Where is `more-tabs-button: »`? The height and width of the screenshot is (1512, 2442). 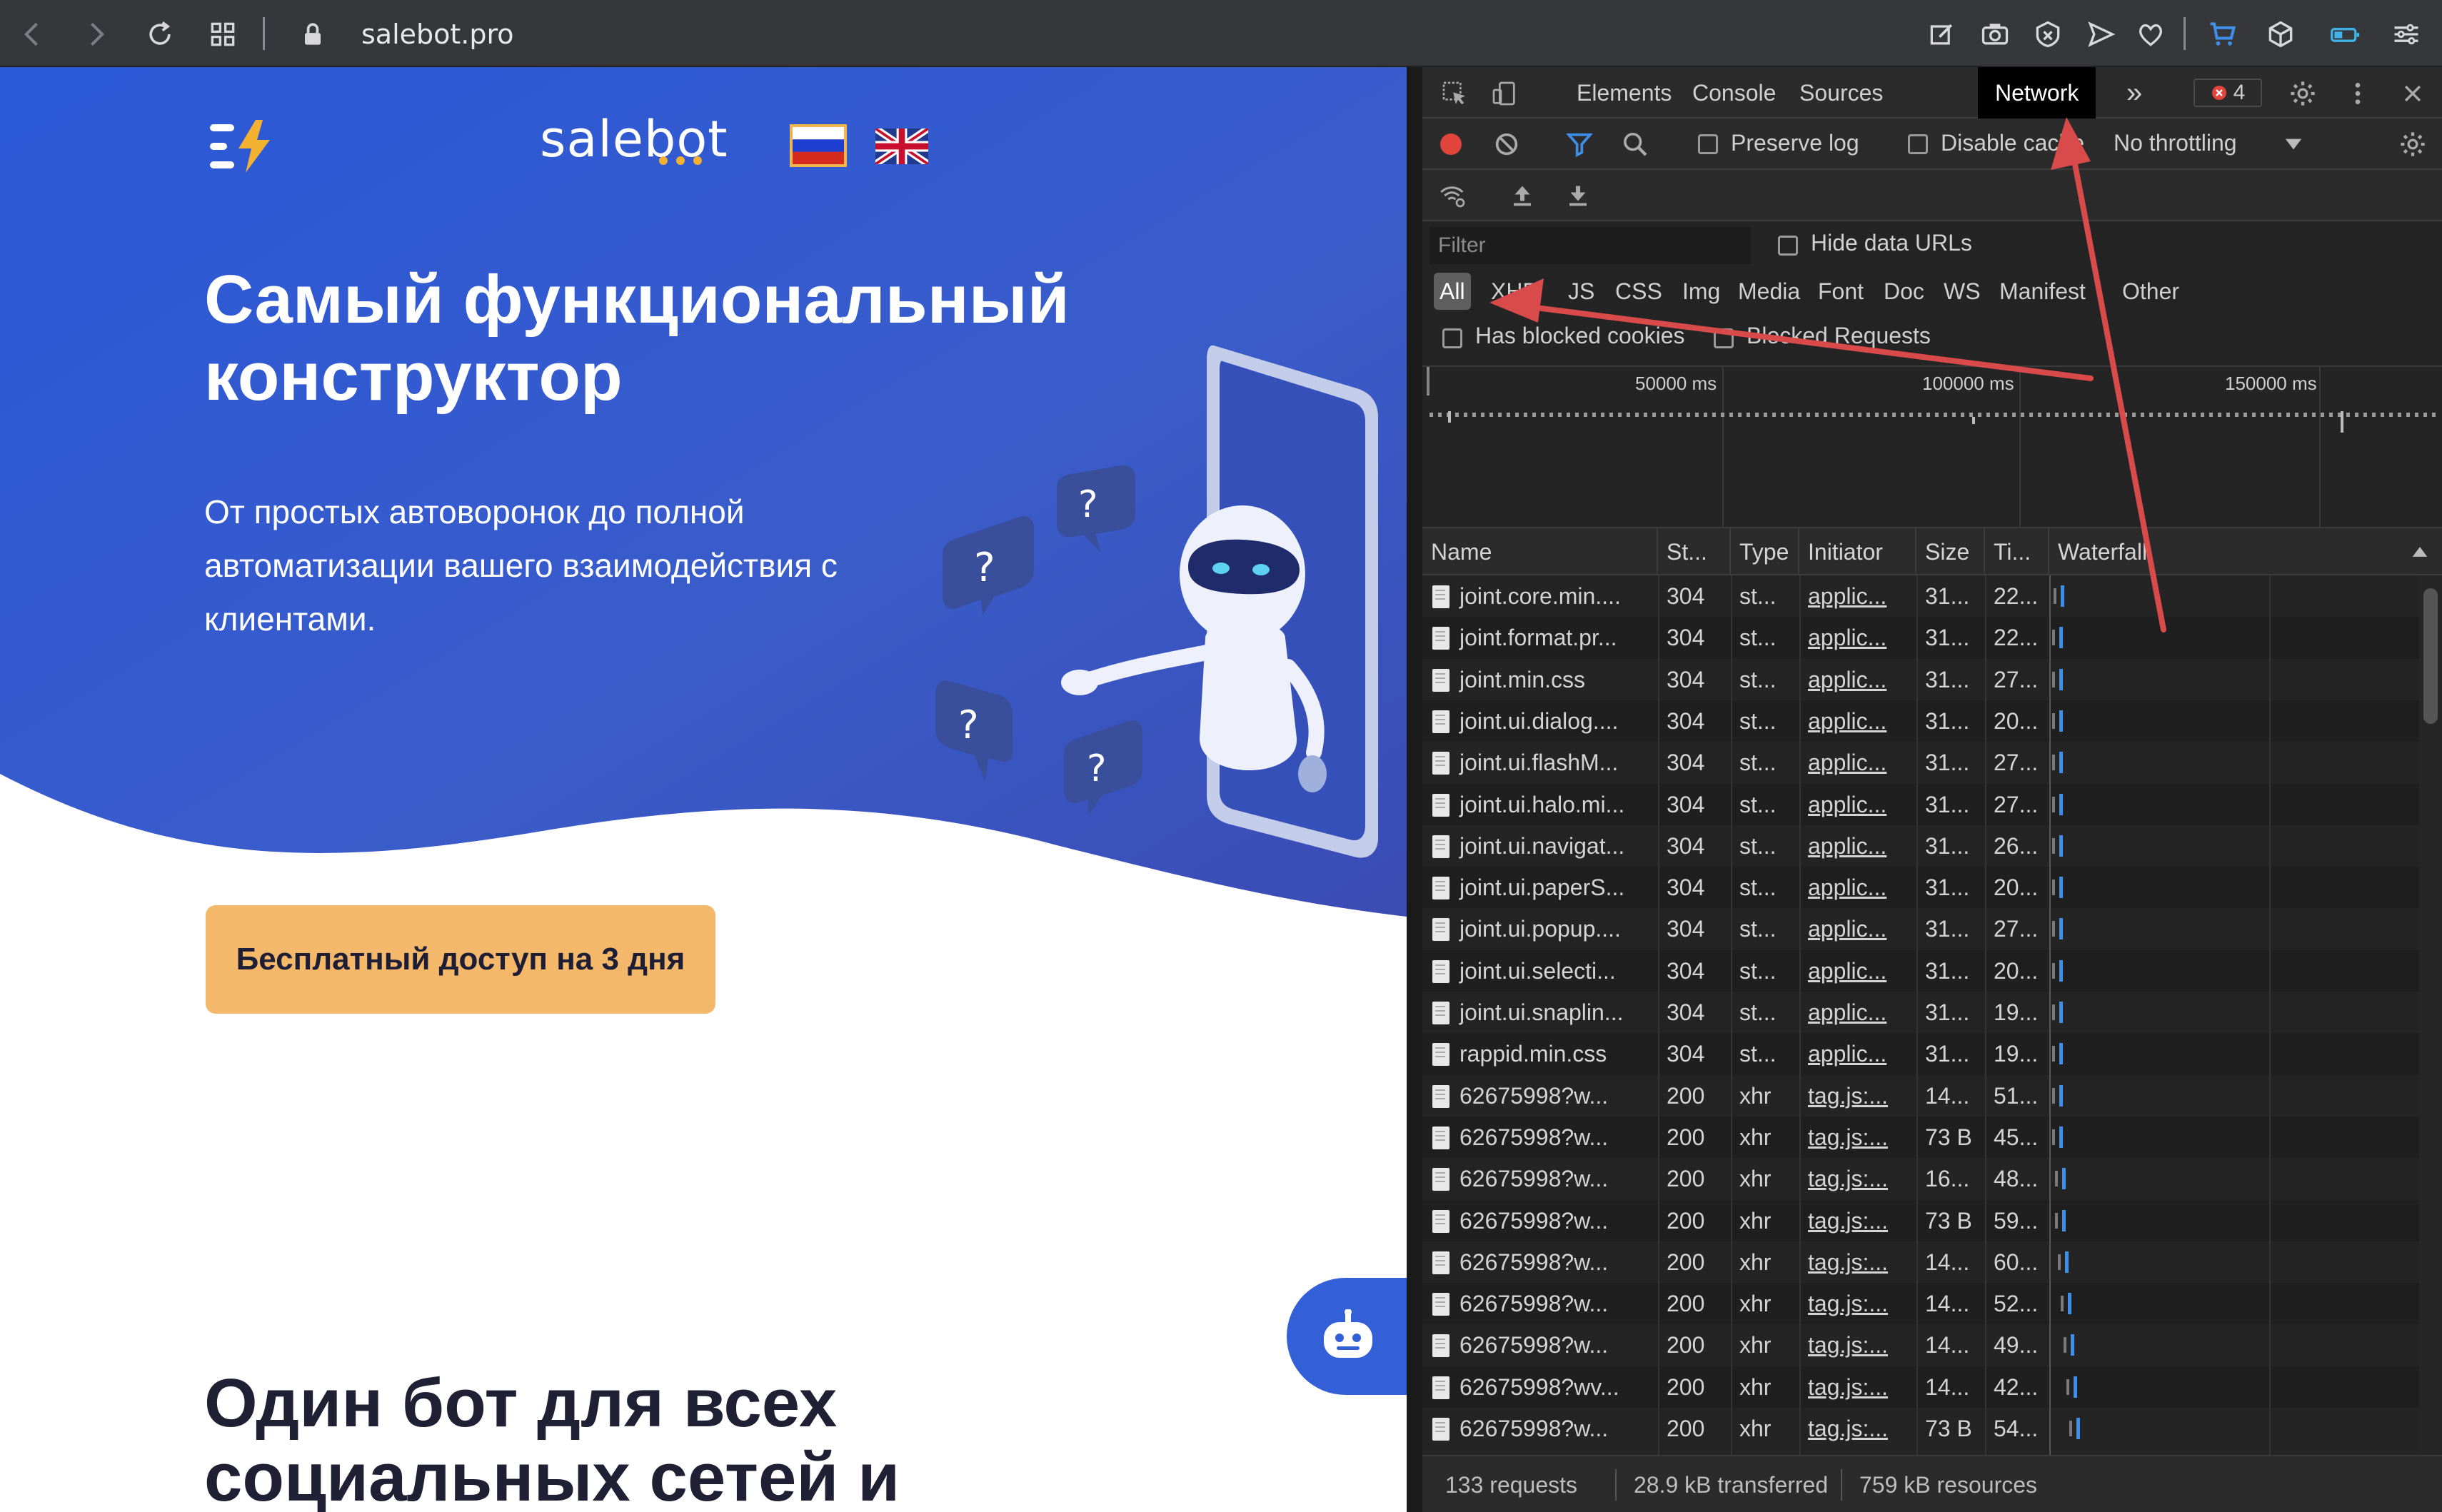
more-tabs-button: » is located at coordinates (2134, 93).